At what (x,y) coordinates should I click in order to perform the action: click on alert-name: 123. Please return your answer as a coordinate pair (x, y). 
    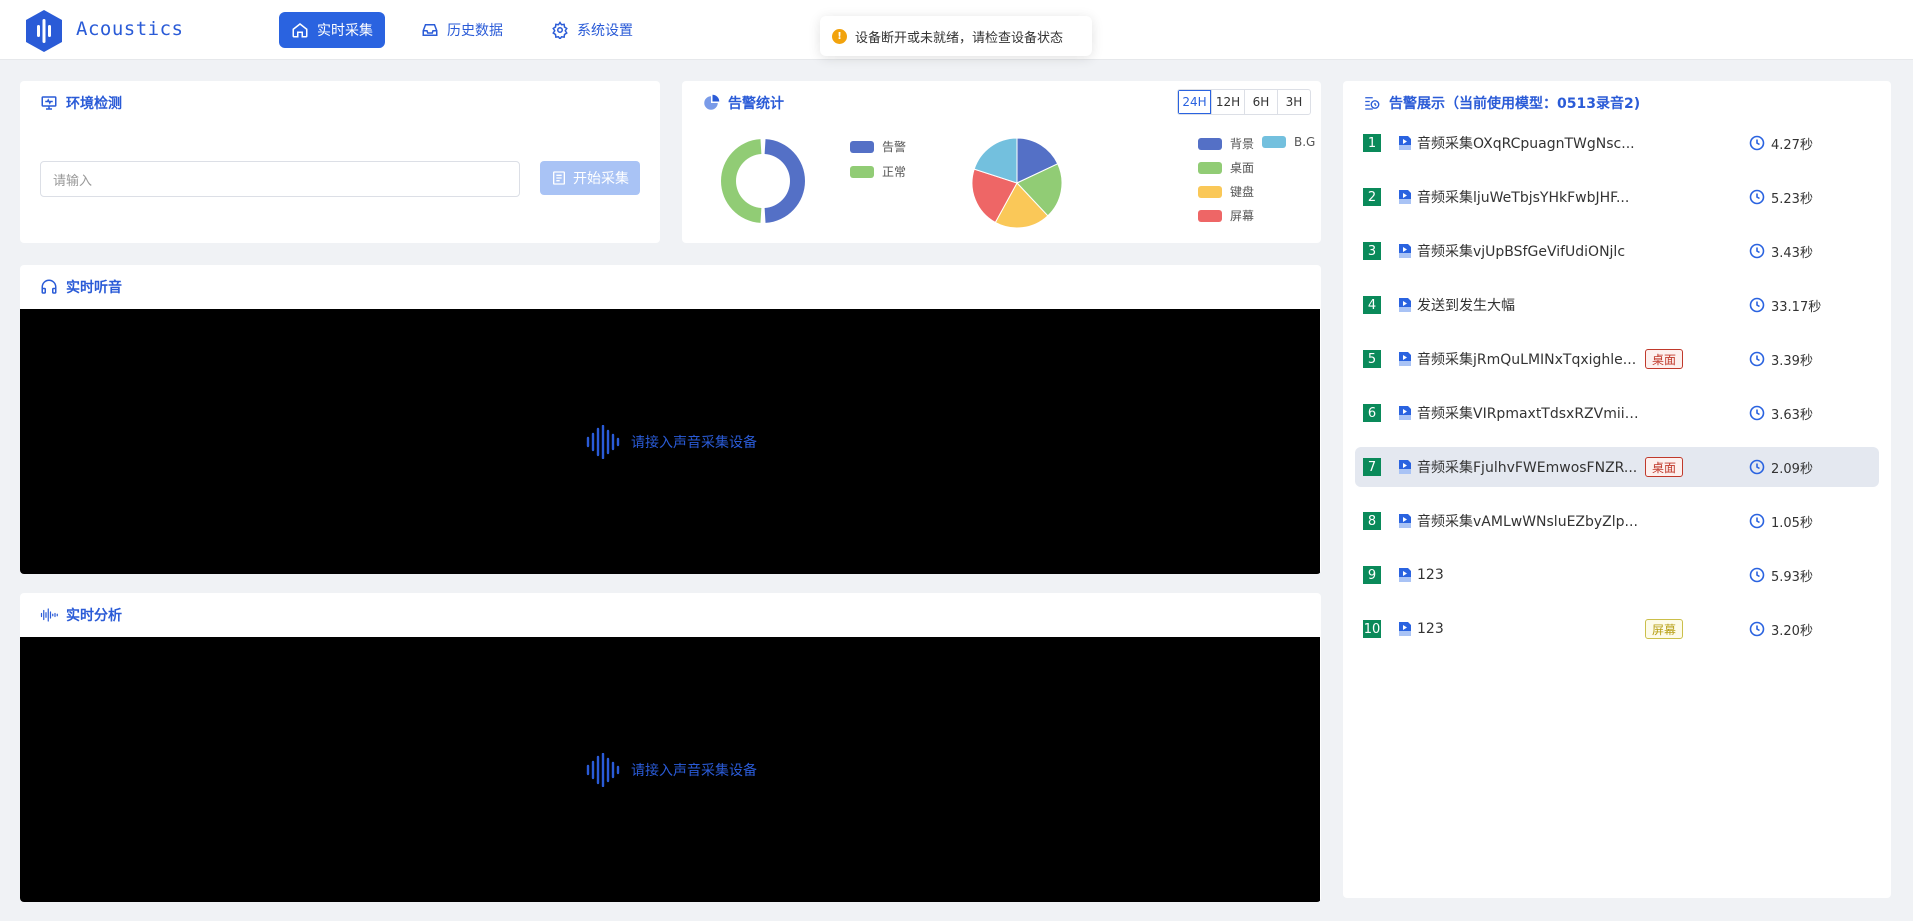
    Looking at the image, I should click on (1430, 629).